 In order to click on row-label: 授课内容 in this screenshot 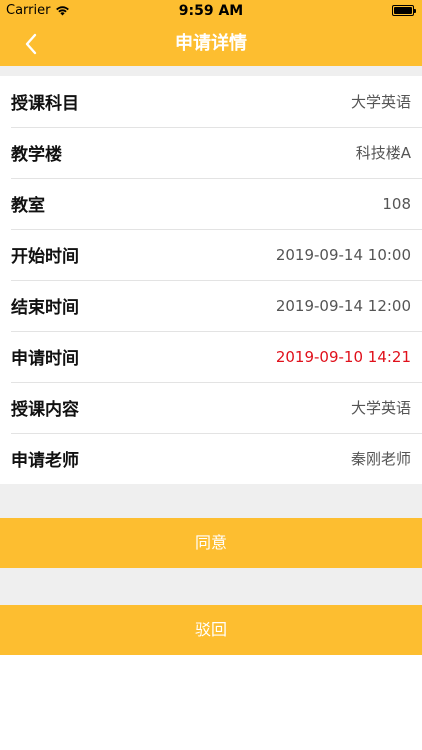, I will do `click(45, 410)`.